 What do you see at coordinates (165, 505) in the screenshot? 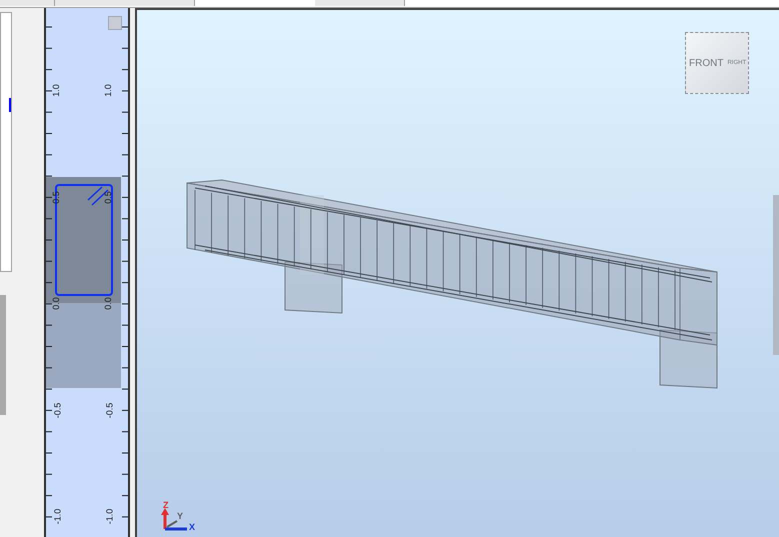
I see `axis-label: Z` at bounding box center [165, 505].